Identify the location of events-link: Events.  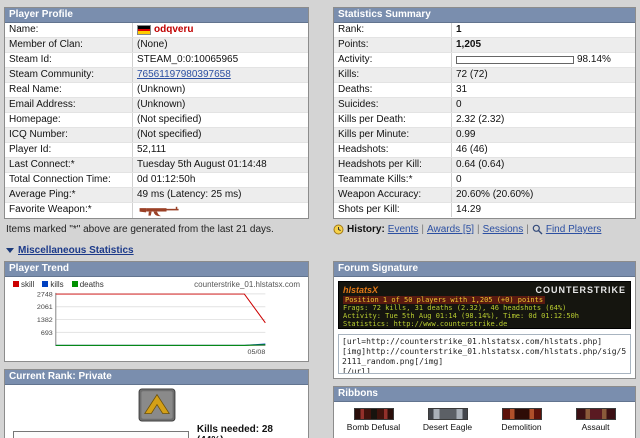
(403, 229).